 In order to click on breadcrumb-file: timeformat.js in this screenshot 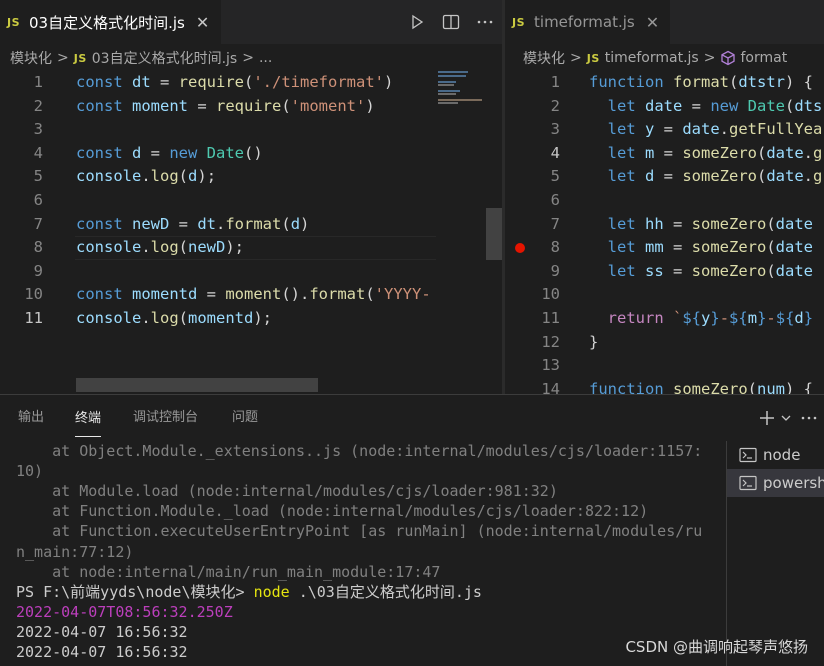, I will do `click(652, 58)`.